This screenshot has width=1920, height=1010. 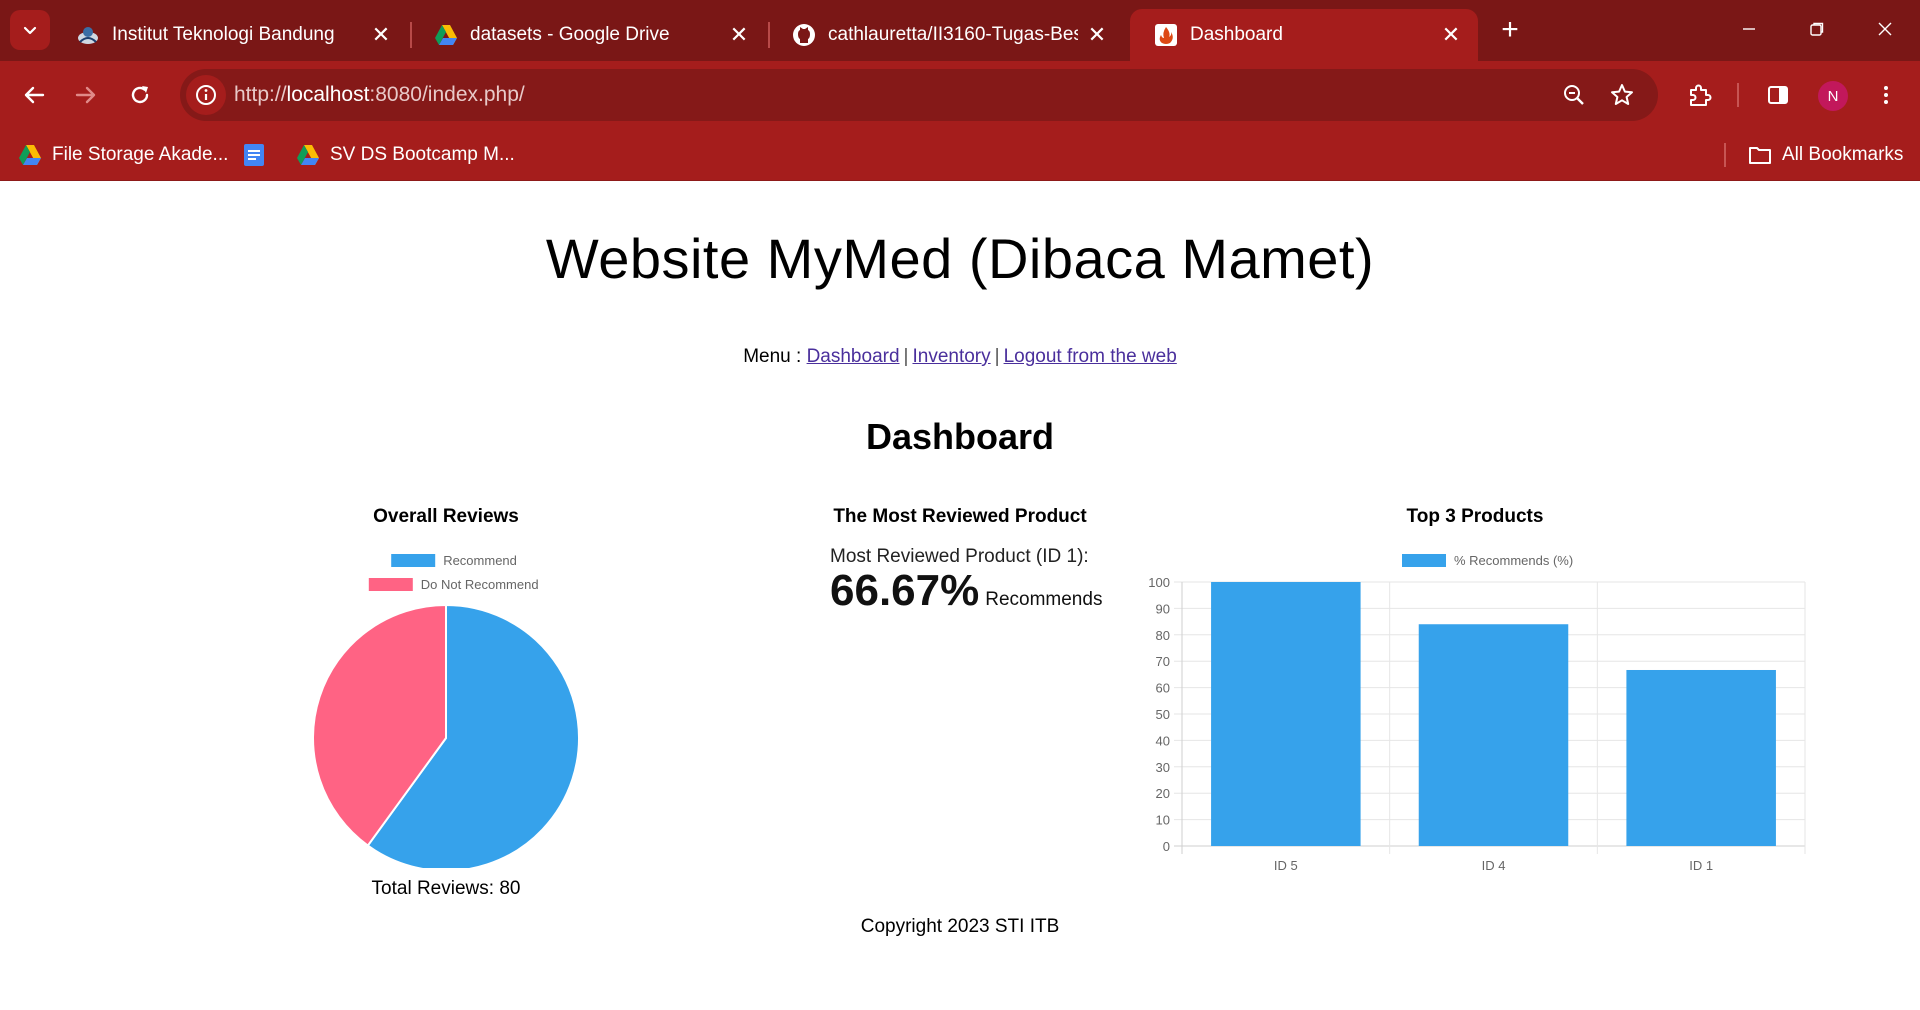 I want to click on minimize-icon, so click(x=1749, y=29).